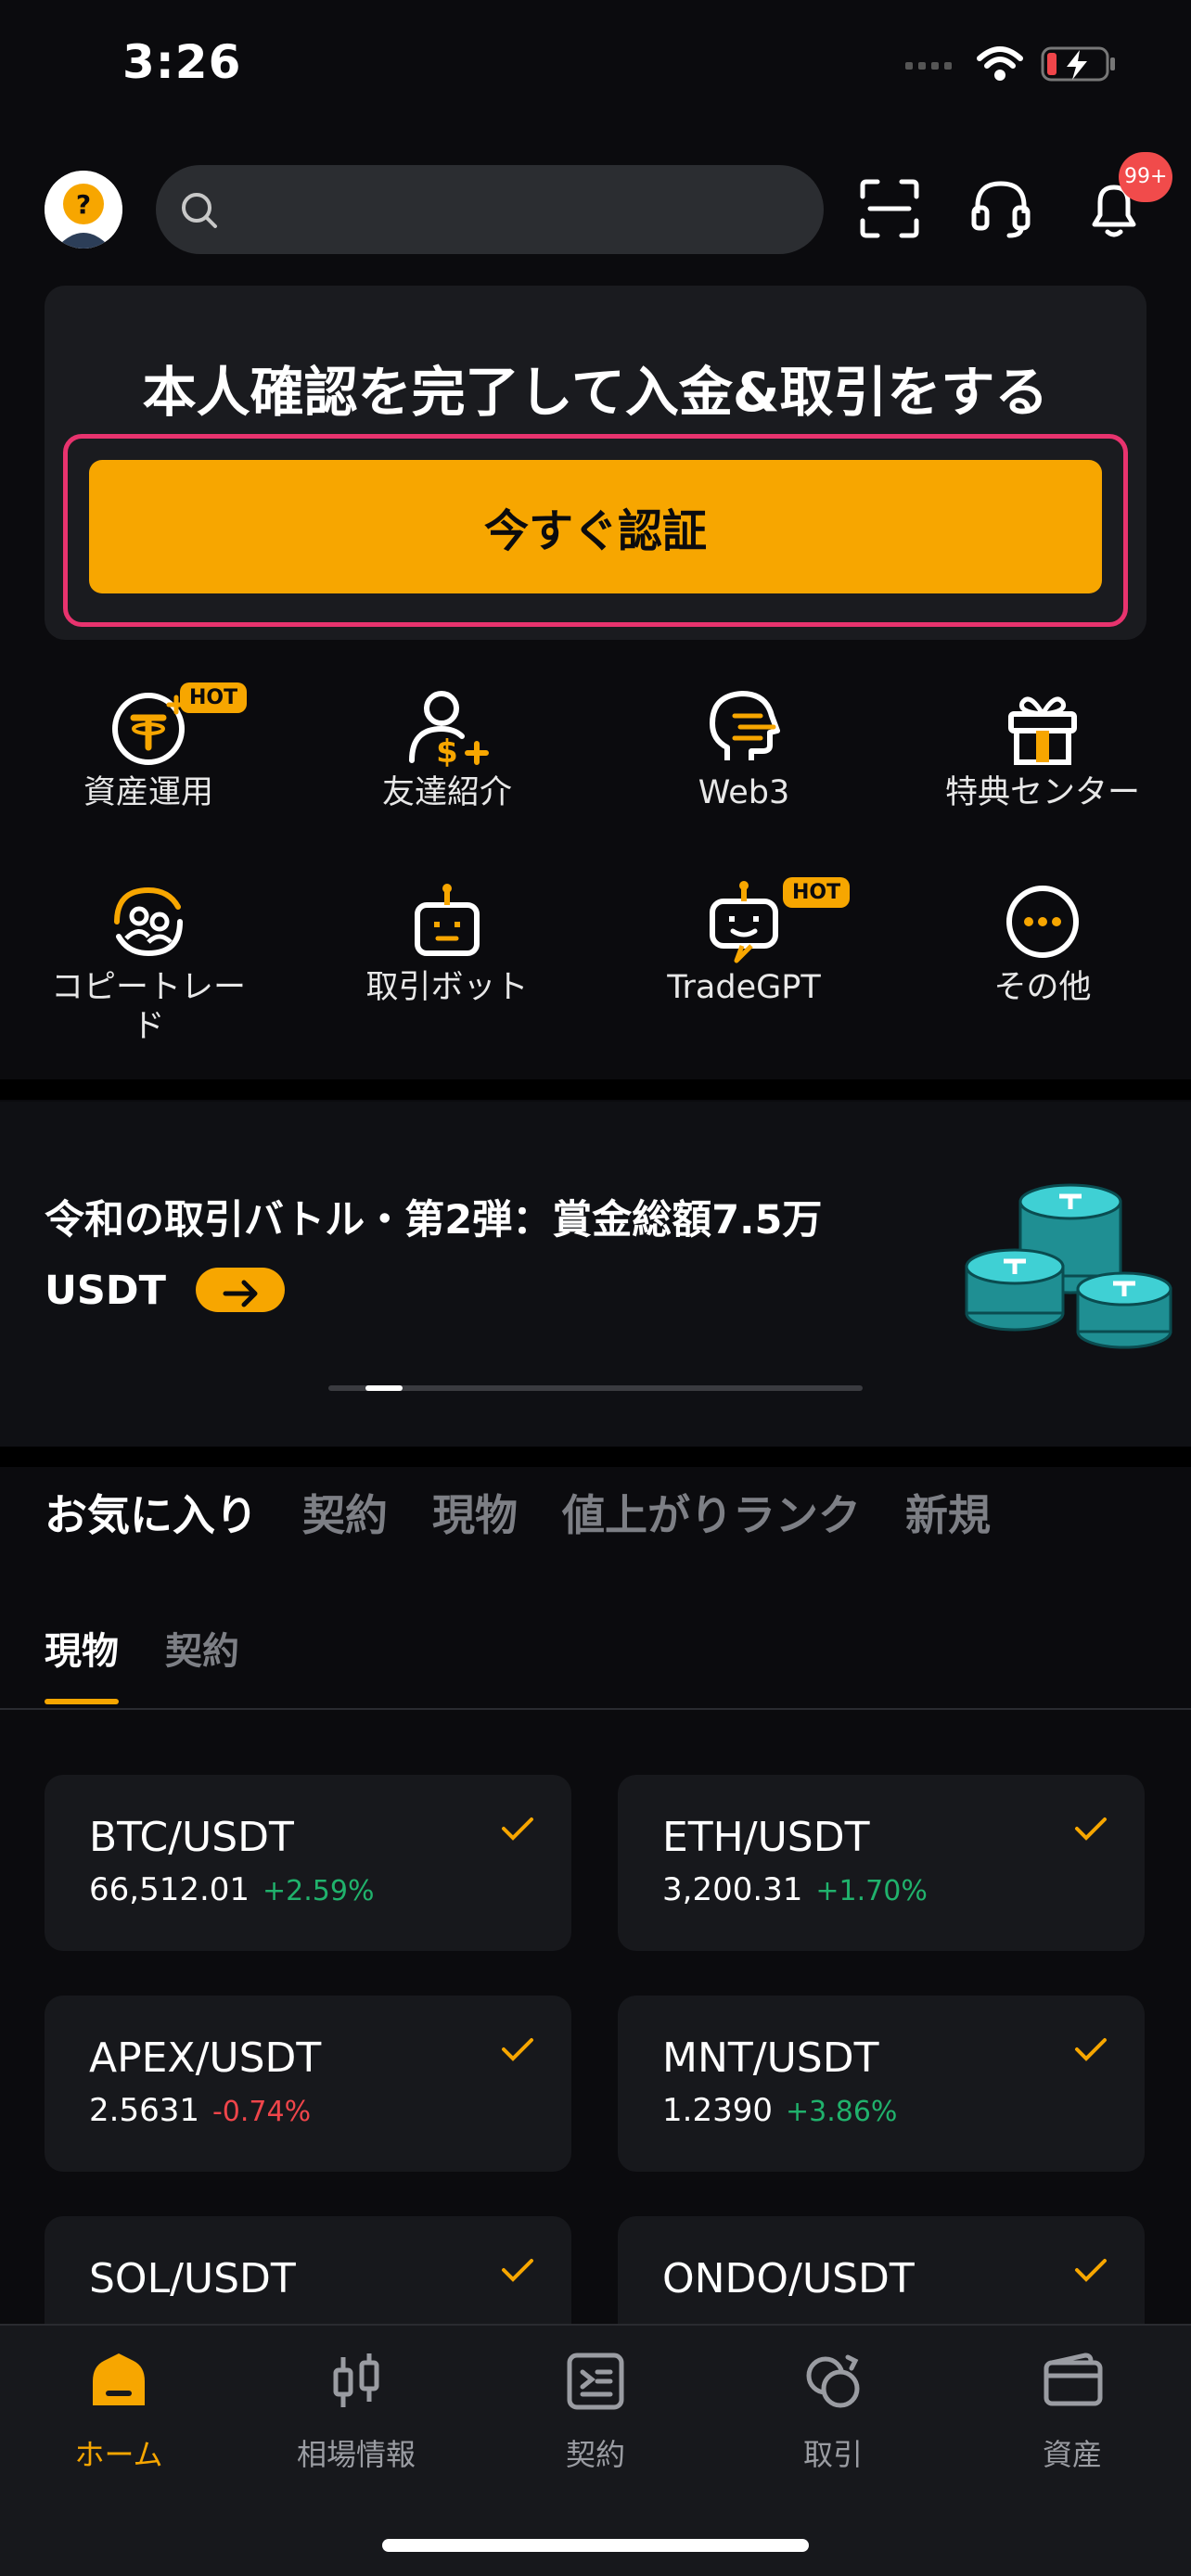 This screenshot has width=1191, height=2576. I want to click on top-header: ?, so click(595, 209).